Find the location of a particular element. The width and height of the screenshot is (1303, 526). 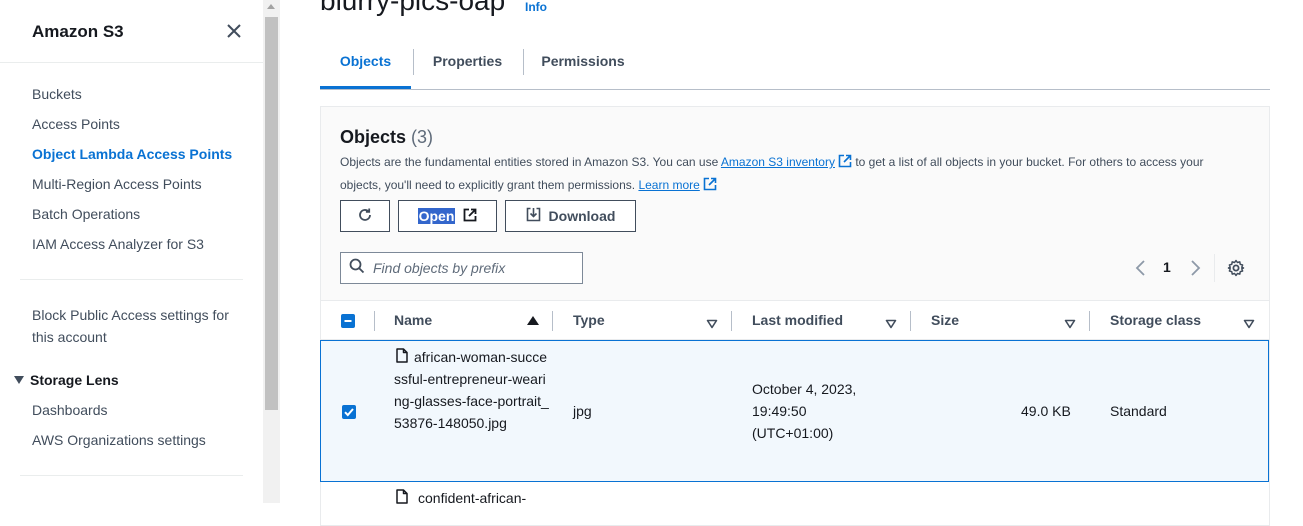

download-icon is located at coordinates (533, 216).